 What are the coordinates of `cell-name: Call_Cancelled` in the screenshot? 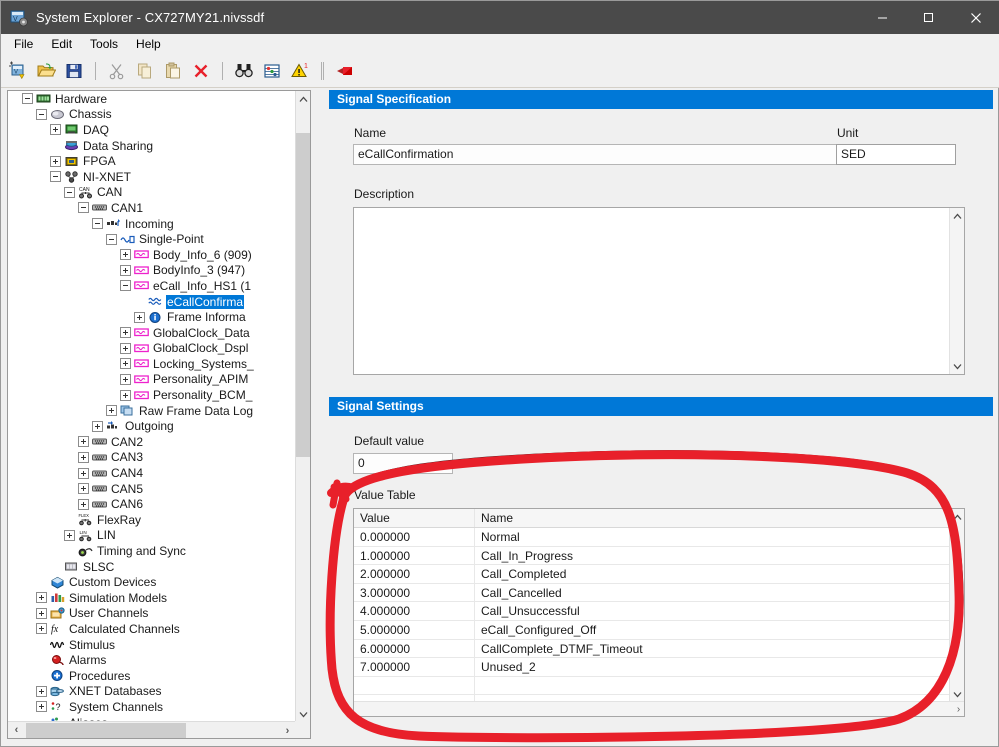 It's located at (719, 592).